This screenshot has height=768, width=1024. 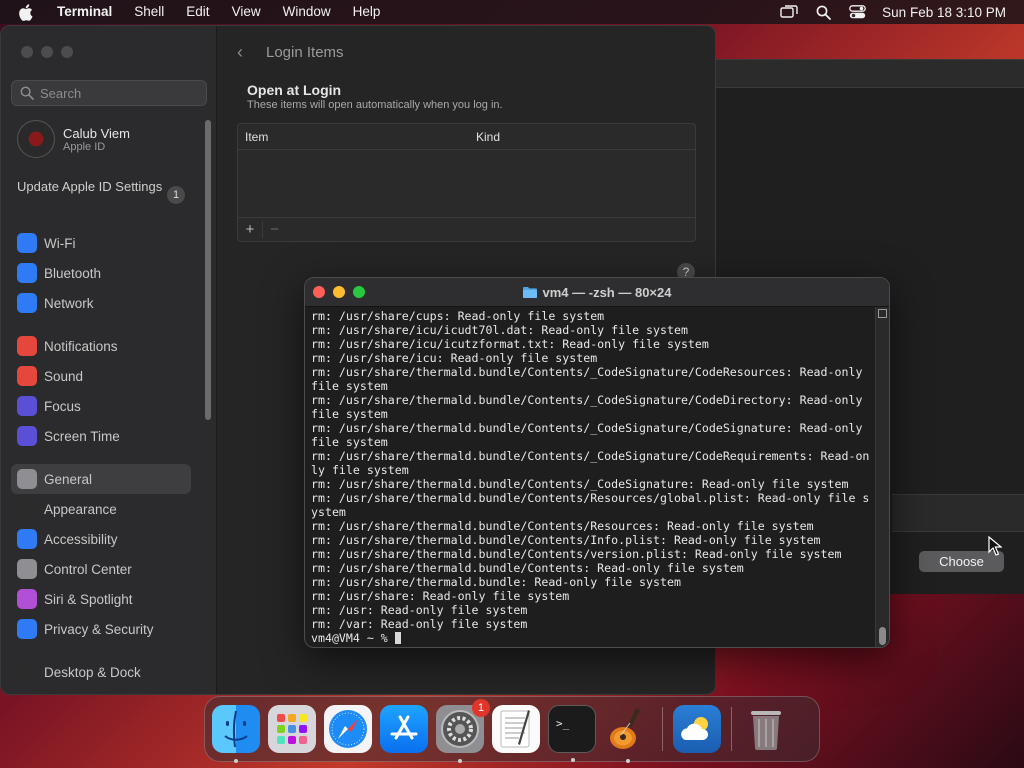 What do you see at coordinates (607, 292) in the screenshot?
I see `terminal-title: vm4 — -zsh — 80×24` at bounding box center [607, 292].